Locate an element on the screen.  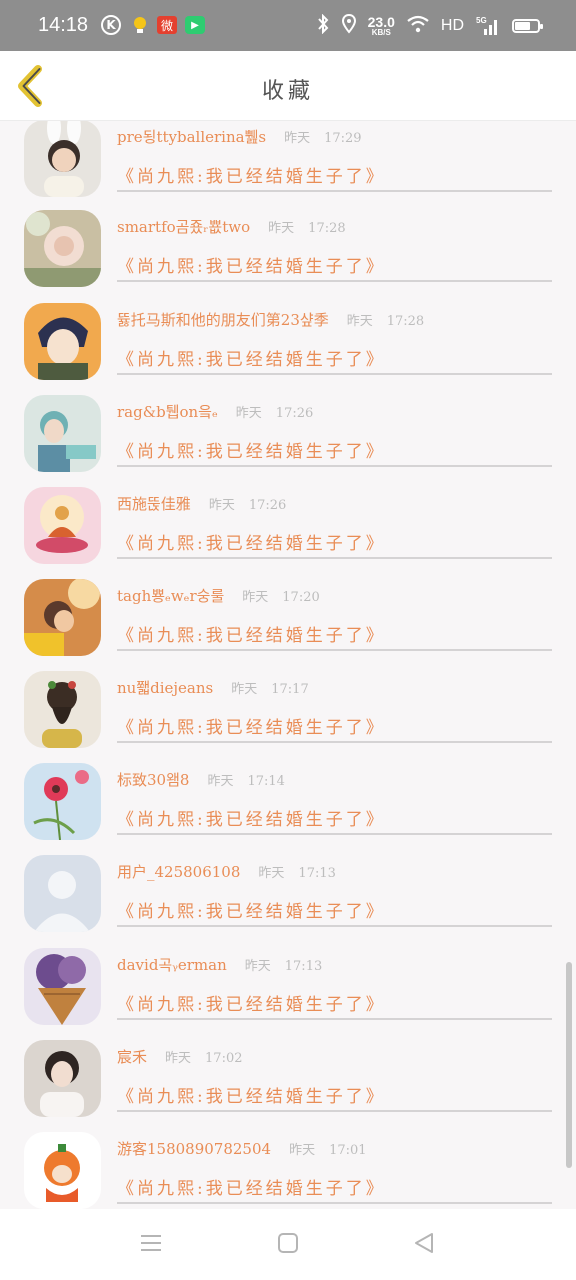
scrollbar is located at coordinates (569, 1065).